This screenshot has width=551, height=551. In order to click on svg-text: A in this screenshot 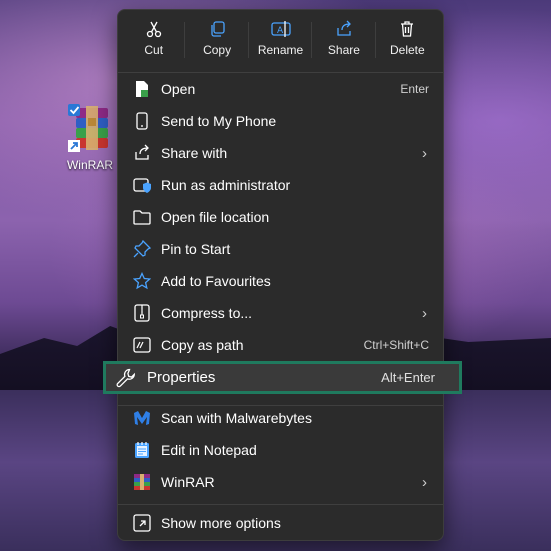, I will do `click(280, 31)`.